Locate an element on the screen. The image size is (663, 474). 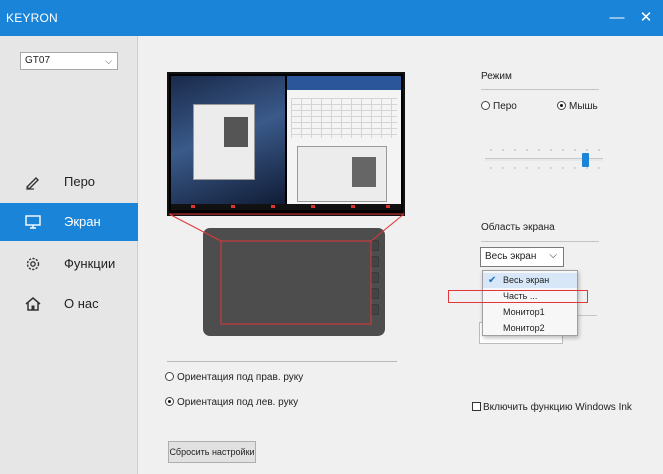
orientation-left-hand-radio: Ориентация под лев. руку is located at coordinates (231, 402).